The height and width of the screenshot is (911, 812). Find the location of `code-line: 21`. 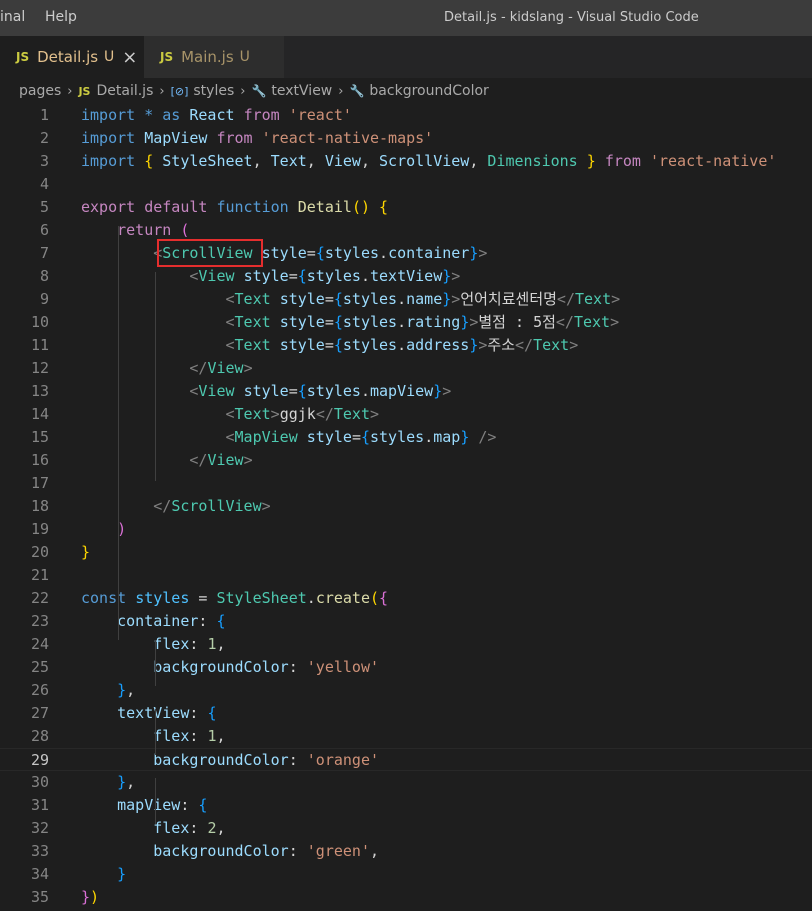

code-line: 21 is located at coordinates (406, 575).